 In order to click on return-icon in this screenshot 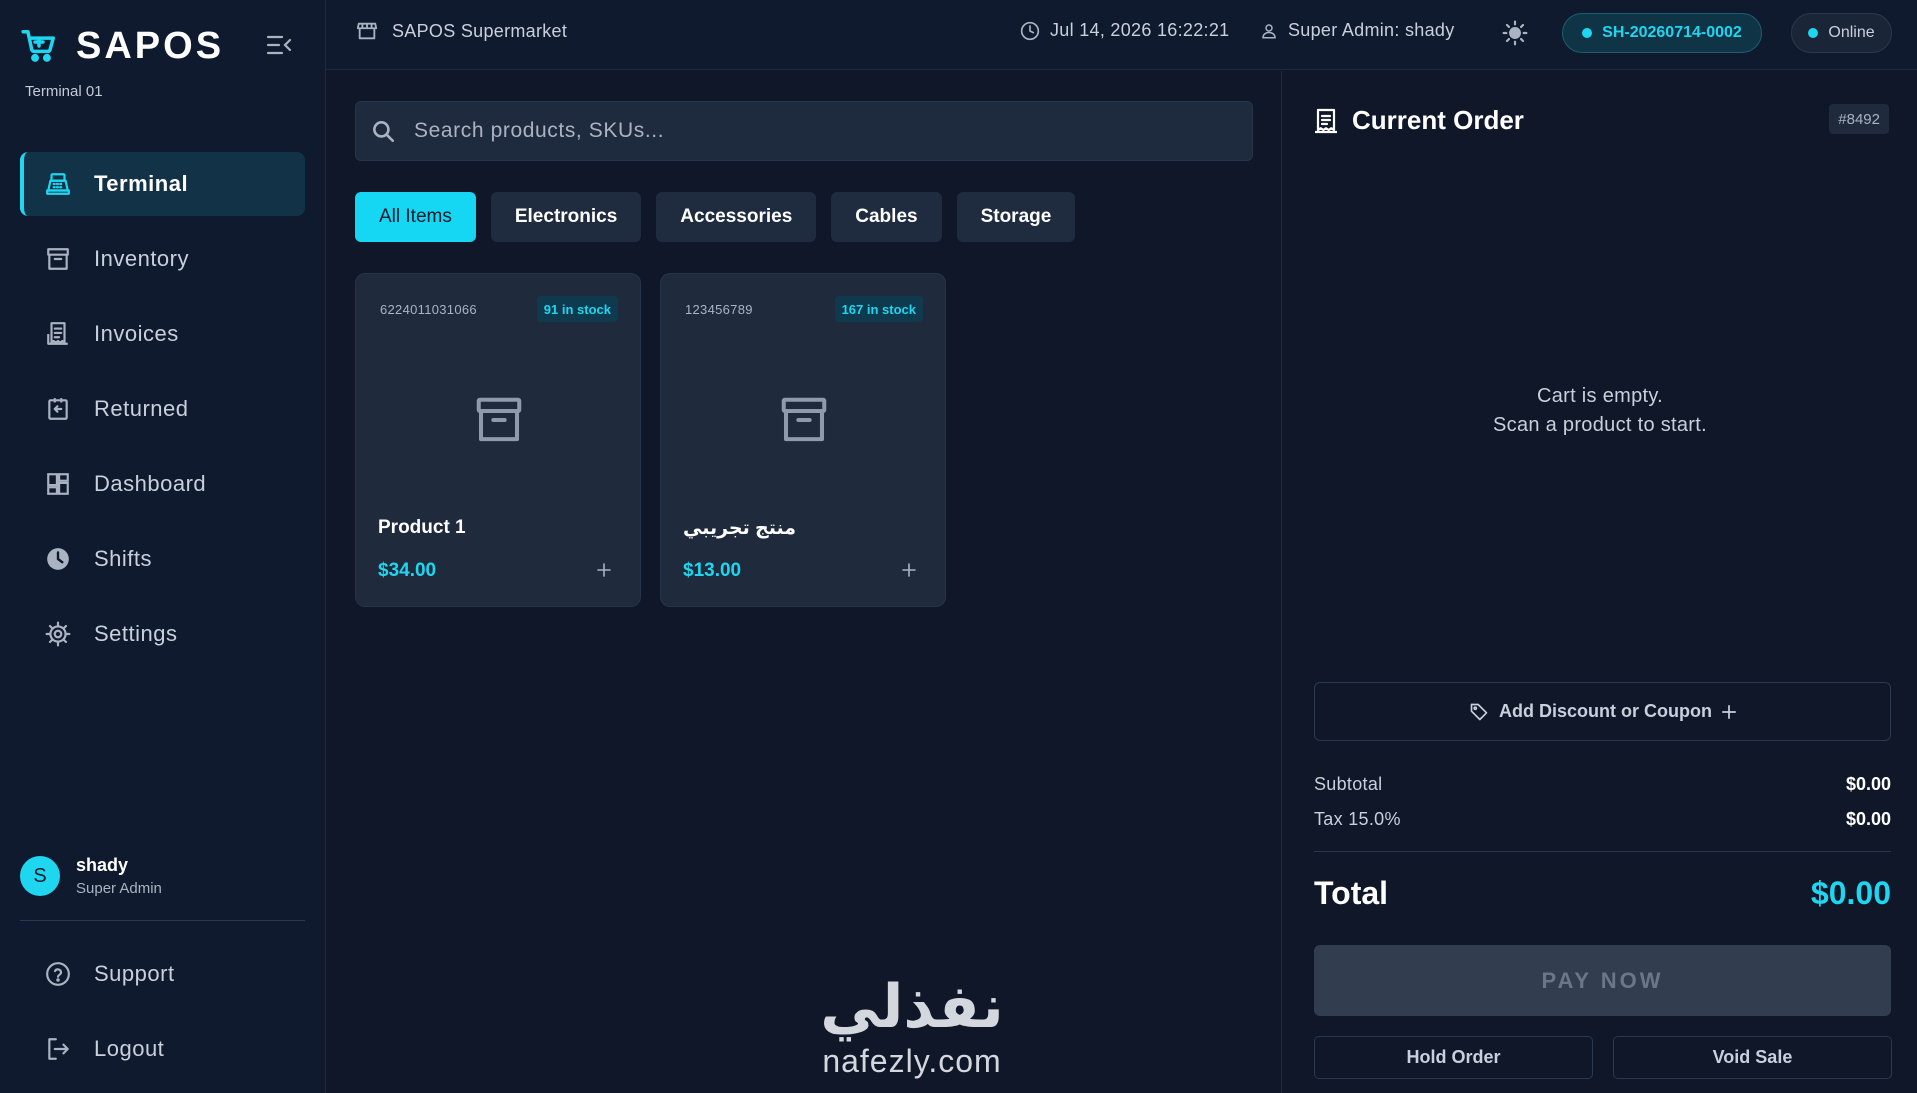, I will do `click(58, 409)`.